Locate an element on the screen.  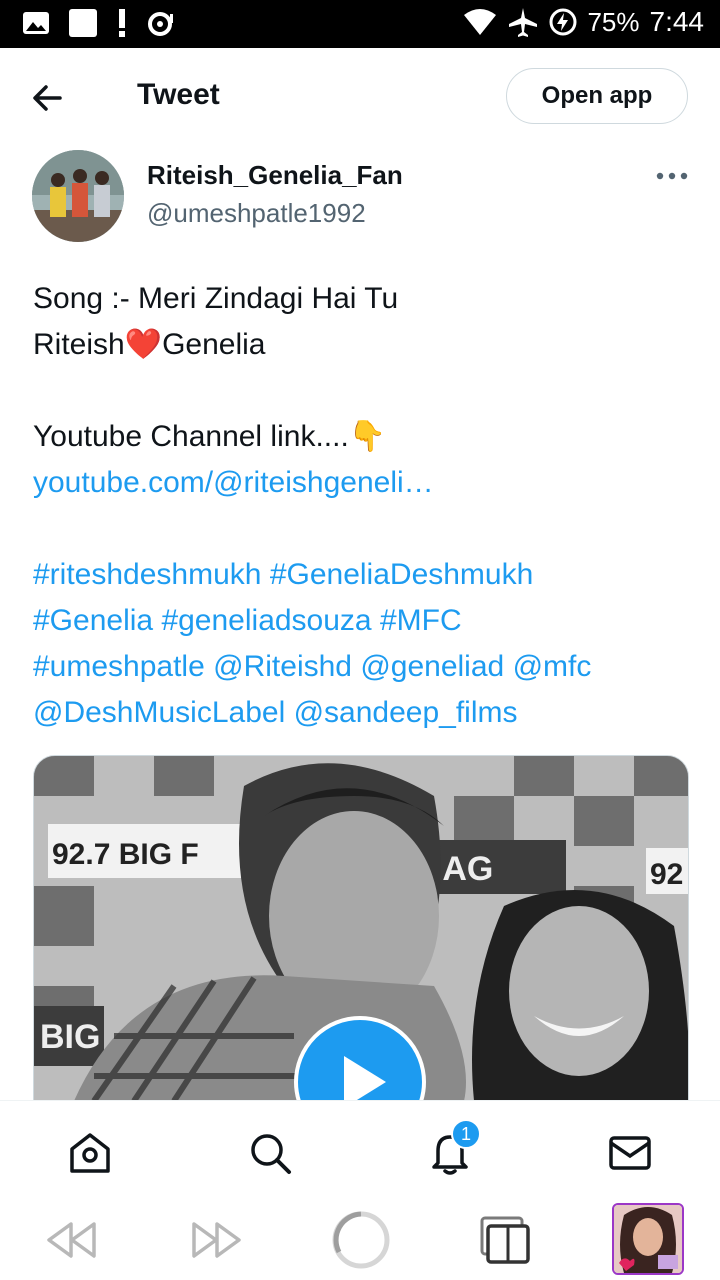
author-handle: @umeshpatle1992 is located at coordinates (256, 213).